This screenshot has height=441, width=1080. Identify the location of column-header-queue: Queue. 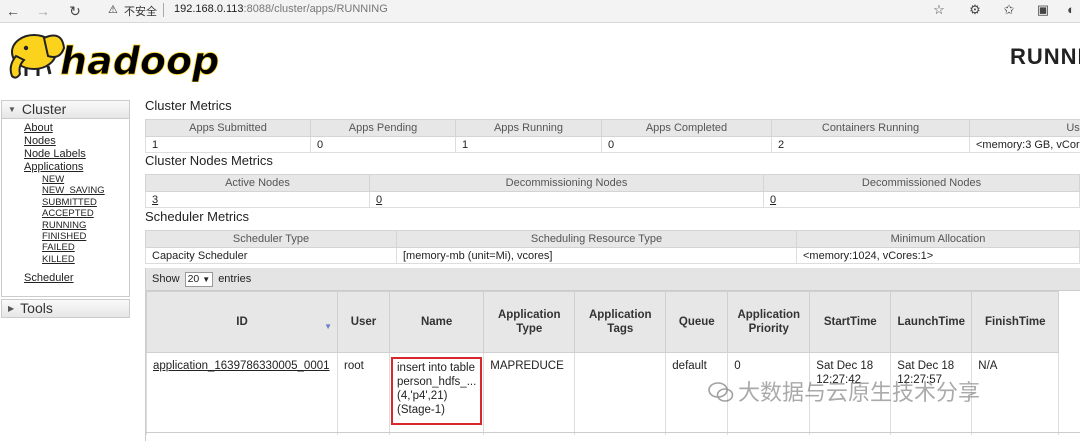
(697, 322).